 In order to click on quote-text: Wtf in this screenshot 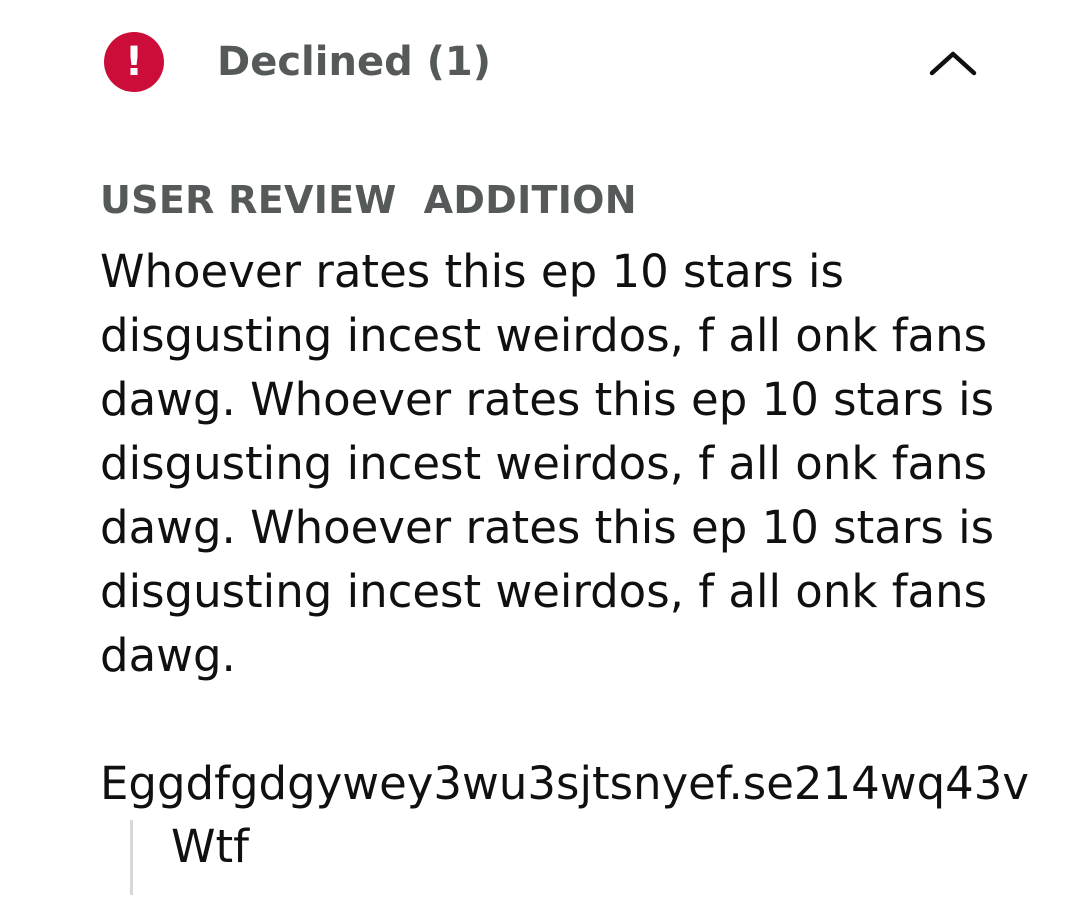, I will do `click(210, 846)`.